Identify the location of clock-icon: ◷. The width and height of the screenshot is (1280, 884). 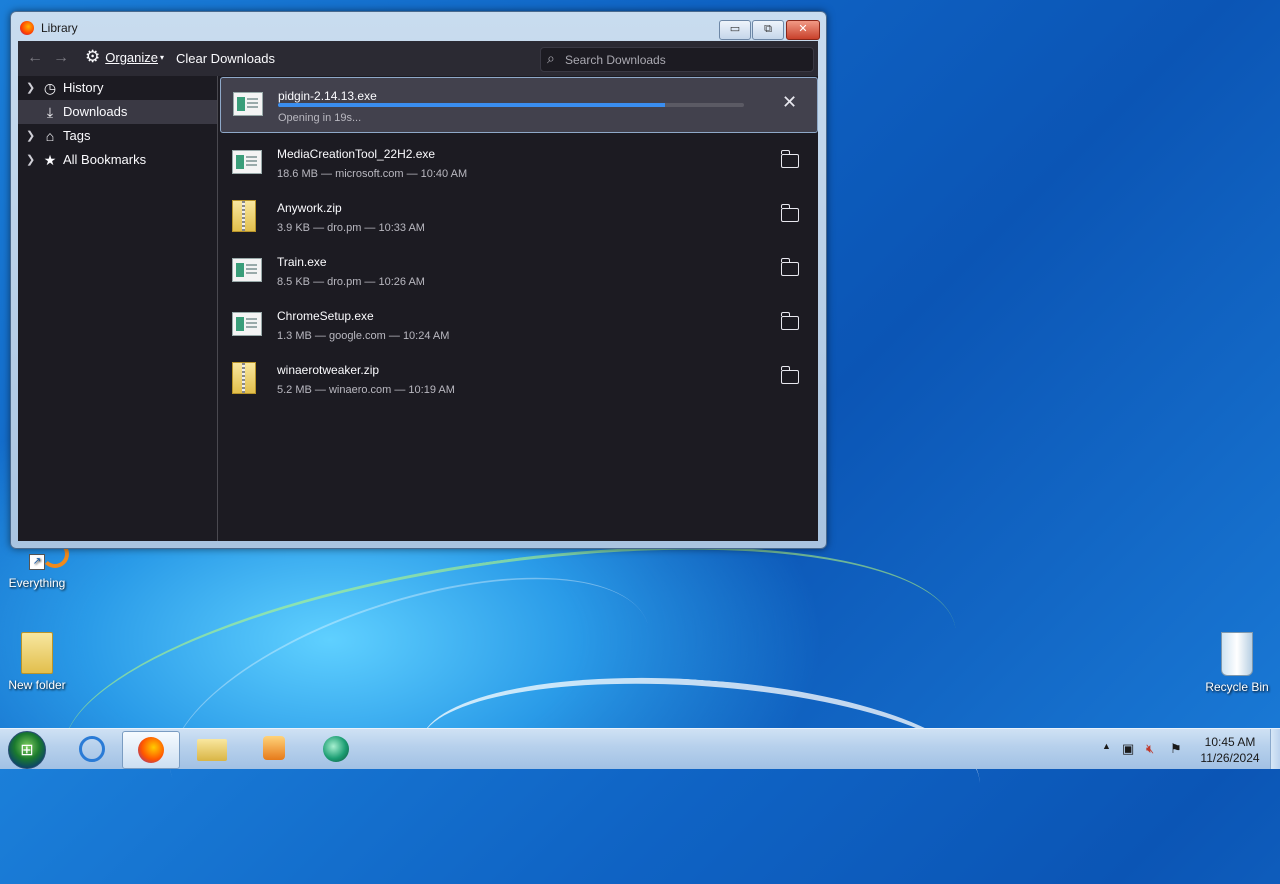
(50, 88).